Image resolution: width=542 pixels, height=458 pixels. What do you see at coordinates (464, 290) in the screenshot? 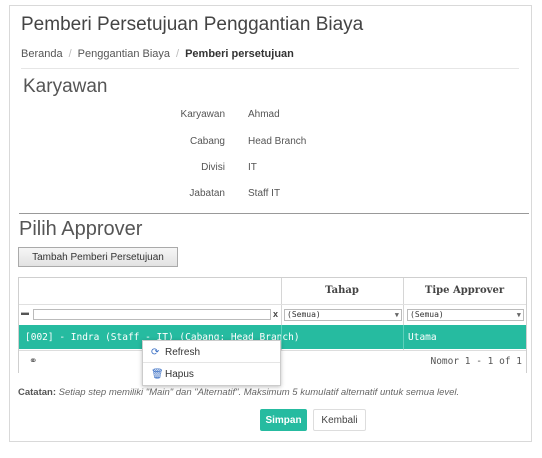
I see `column-header-tipe: Tipe Approver` at bounding box center [464, 290].